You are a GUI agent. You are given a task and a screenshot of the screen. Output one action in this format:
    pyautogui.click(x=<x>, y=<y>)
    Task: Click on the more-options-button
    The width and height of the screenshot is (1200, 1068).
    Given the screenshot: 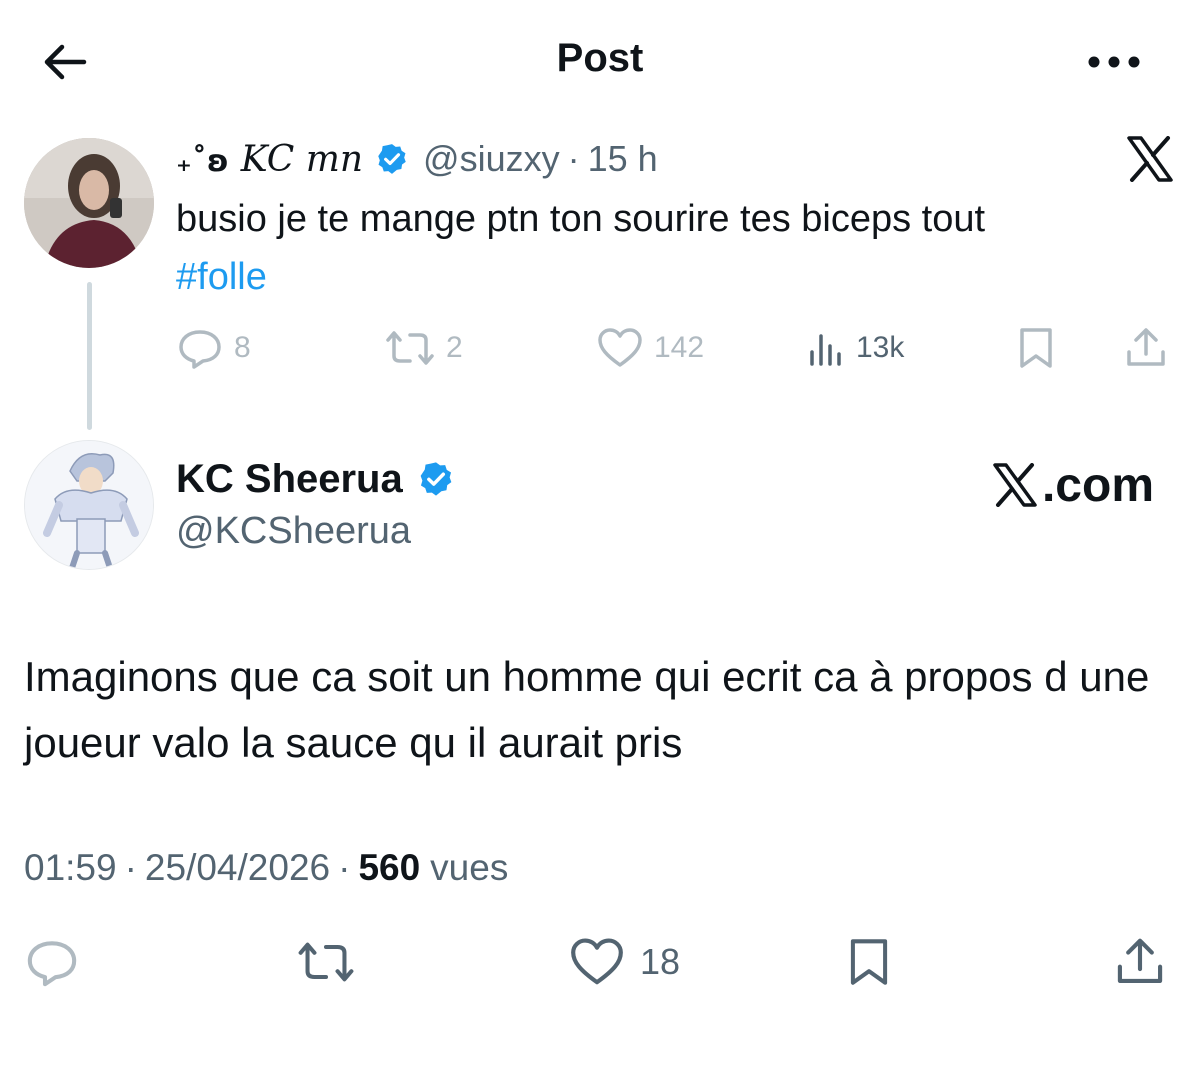 What is the action you would take?
    pyautogui.click(x=1114, y=62)
    